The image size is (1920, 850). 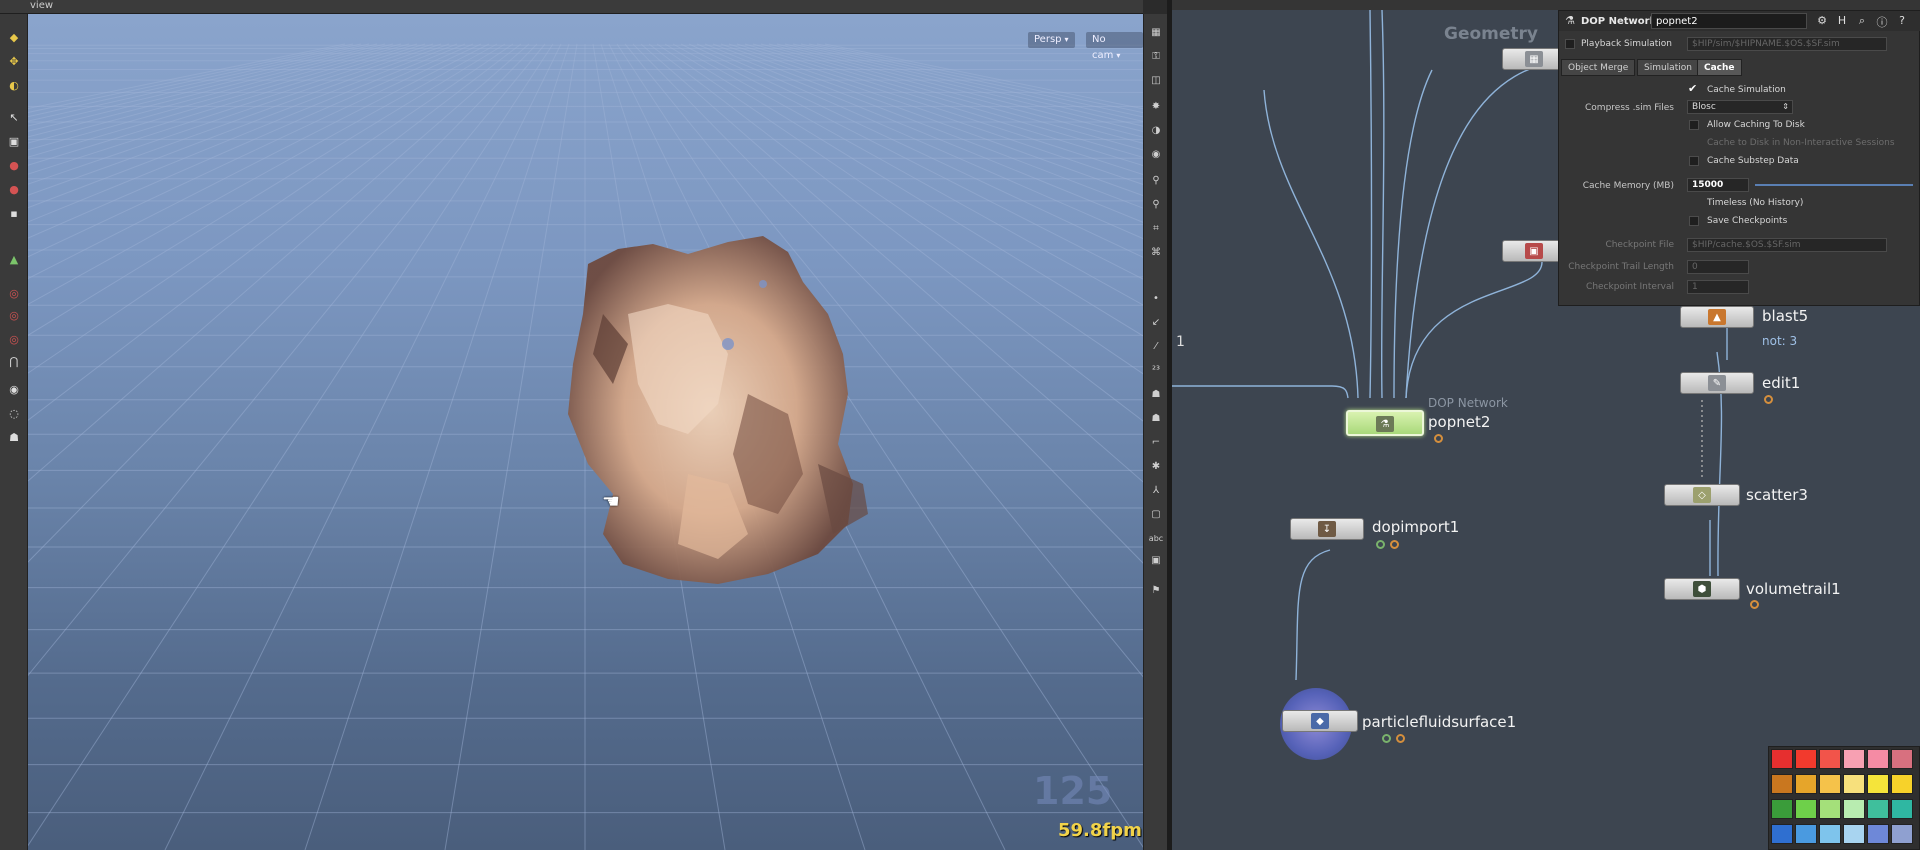 What do you see at coordinates (1777, 495) in the screenshot?
I see `scatter3-name: scatter3` at bounding box center [1777, 495].